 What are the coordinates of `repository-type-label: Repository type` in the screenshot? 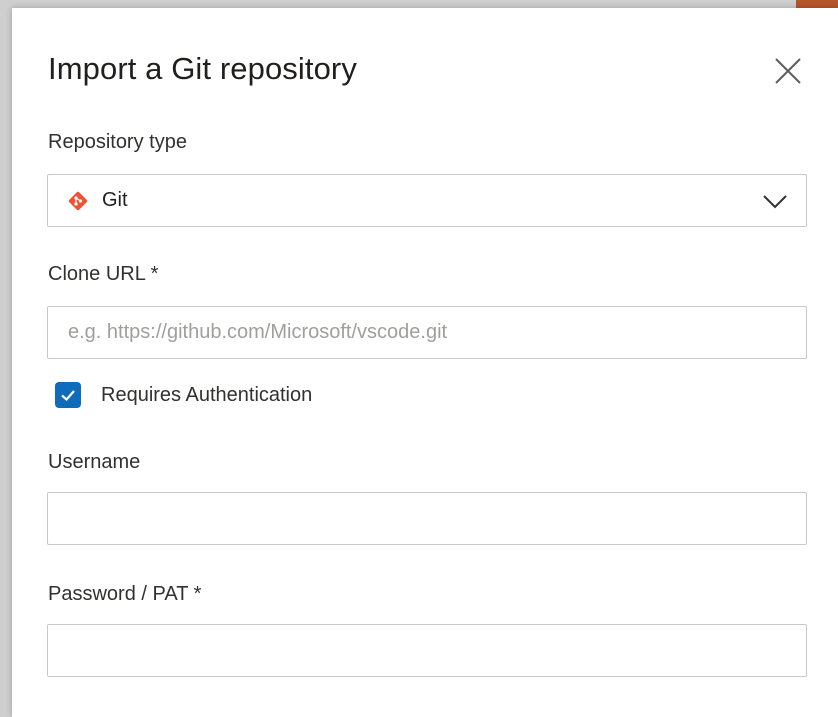 It's located at (117, 142).